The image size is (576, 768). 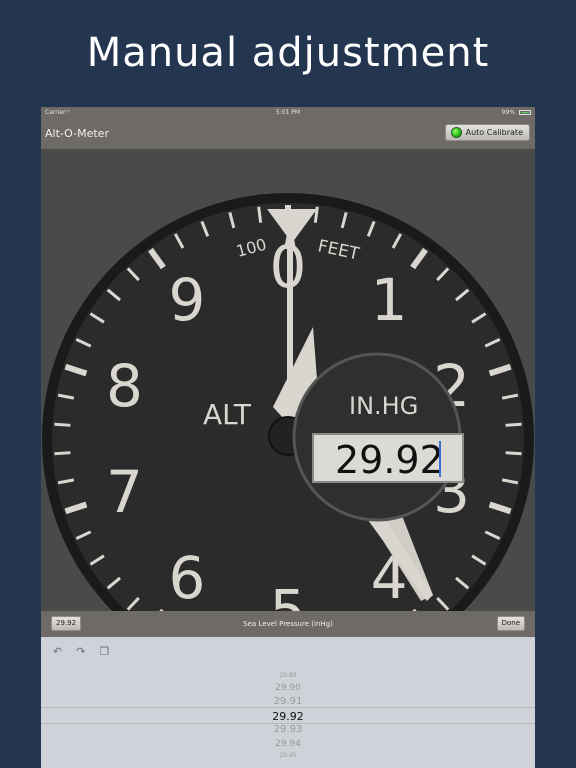 What do you see at coordinates (288, 716) in the screenshot?
I see `picker-row-selected: 29.92` at bounding box center [288, 716].